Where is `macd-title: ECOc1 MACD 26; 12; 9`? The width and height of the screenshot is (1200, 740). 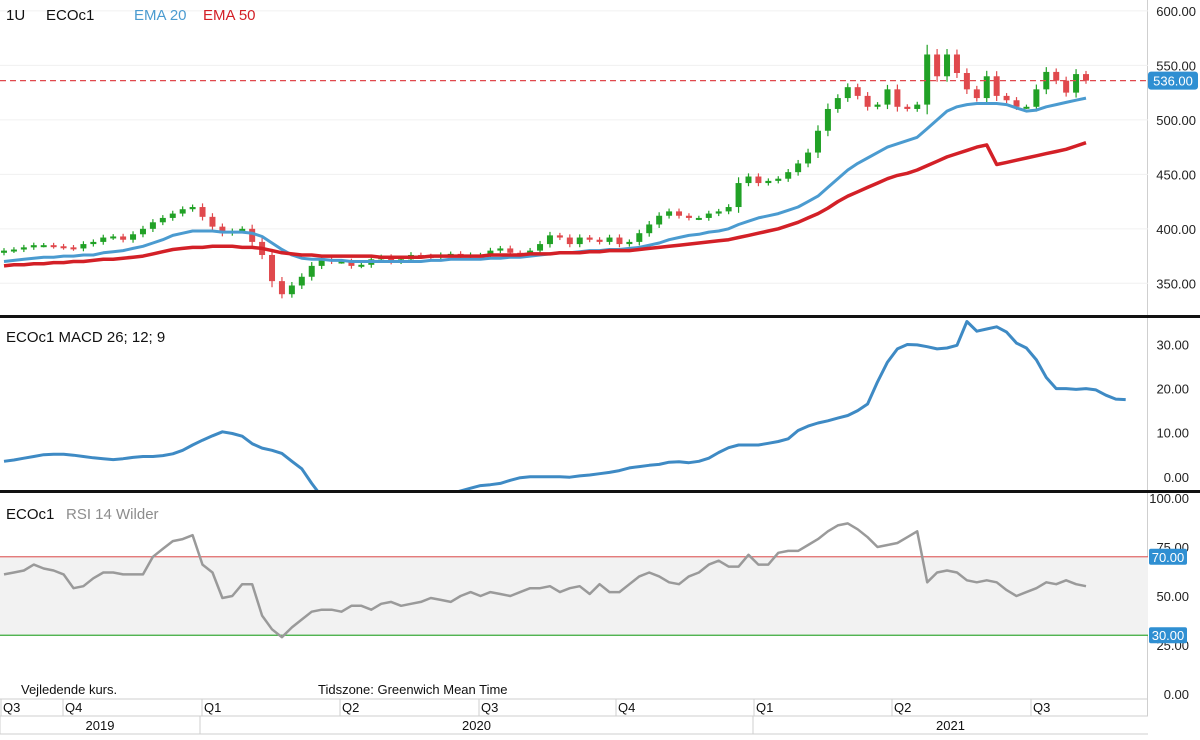 macd-title: ECOc1 MACD 26; 12; 9 is located at coordinates (85, 337).